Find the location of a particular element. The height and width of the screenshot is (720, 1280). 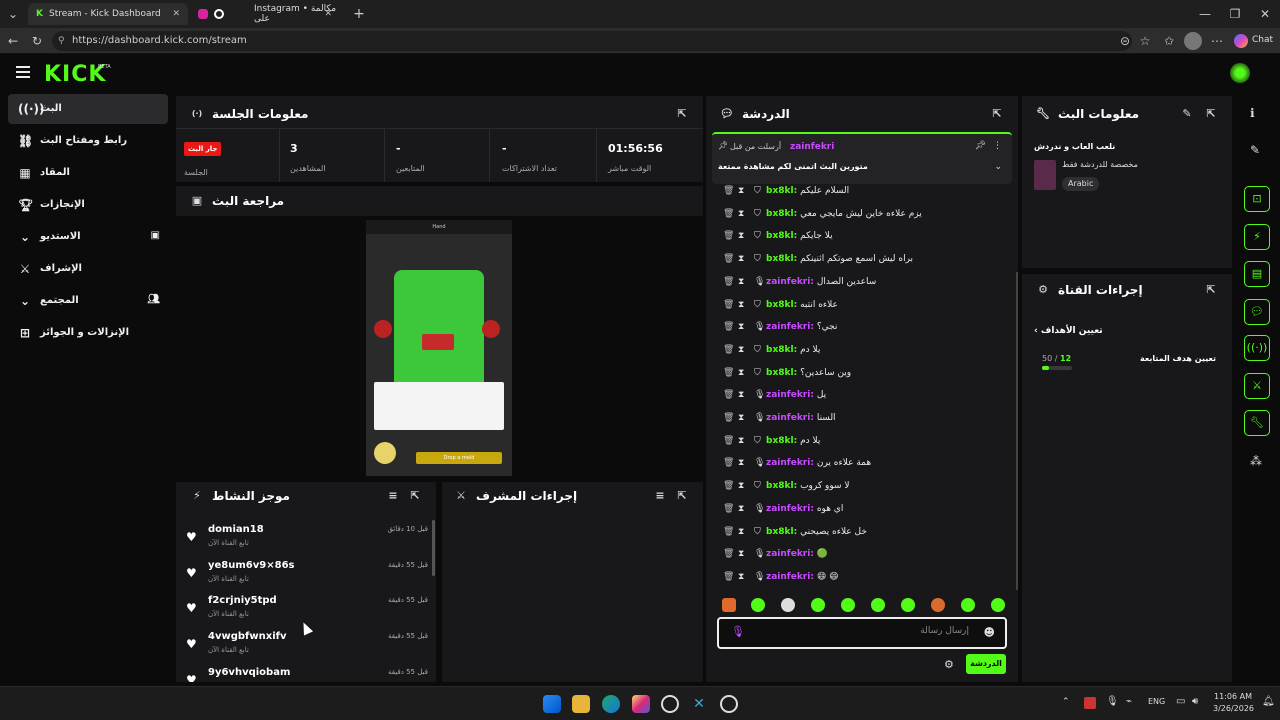

copilot-icon is located at coordinates (1241, 41).